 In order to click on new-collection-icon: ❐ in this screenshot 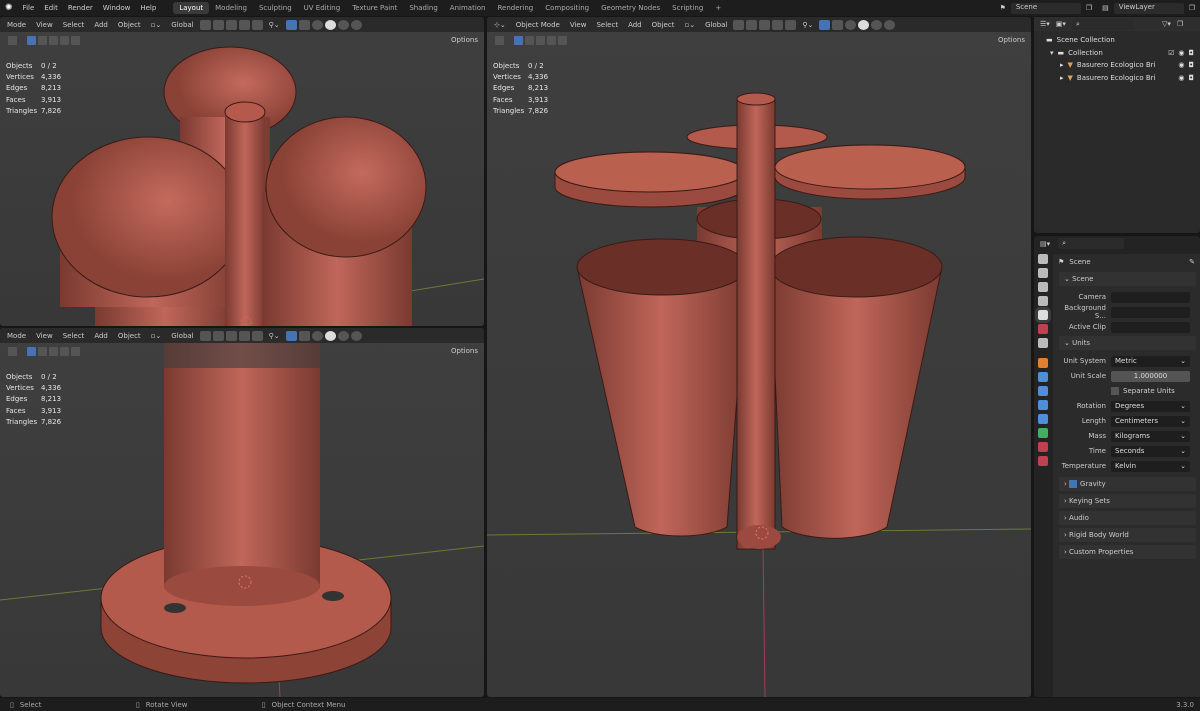, I will do `click(1180, 24)`.